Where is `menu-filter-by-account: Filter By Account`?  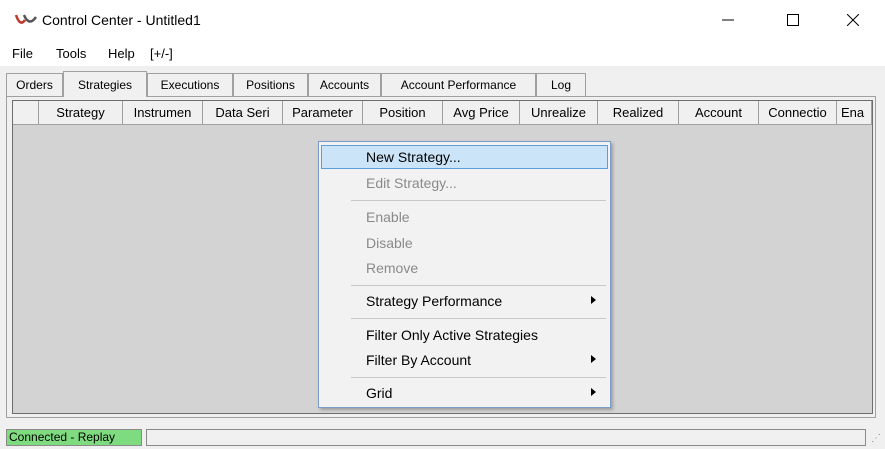
menu-filter-by-account: Filter By Account is located at coordinates (464, 360).